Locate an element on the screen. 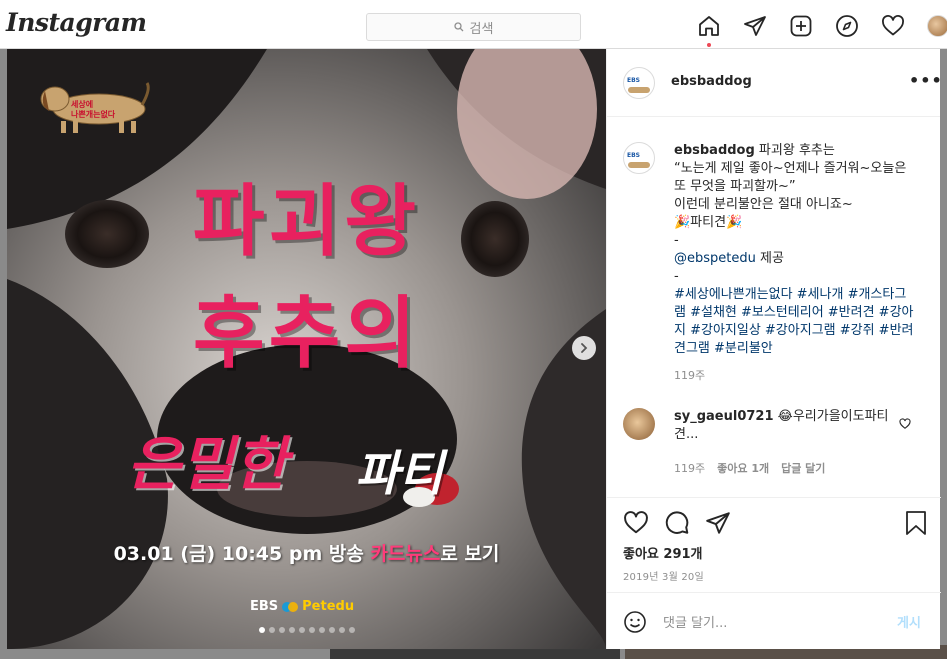 The image size is (947, 659). caption-line: “노는게 제일 좋아~언제나 즐거워~오늘은 또 무엇을 파괴할까~” is located at coordinates (790, 177).